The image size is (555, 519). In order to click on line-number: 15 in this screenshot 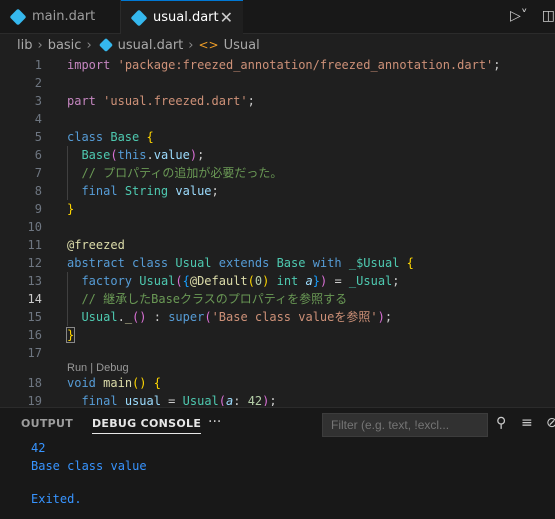, I will do `click(34, 317)`.